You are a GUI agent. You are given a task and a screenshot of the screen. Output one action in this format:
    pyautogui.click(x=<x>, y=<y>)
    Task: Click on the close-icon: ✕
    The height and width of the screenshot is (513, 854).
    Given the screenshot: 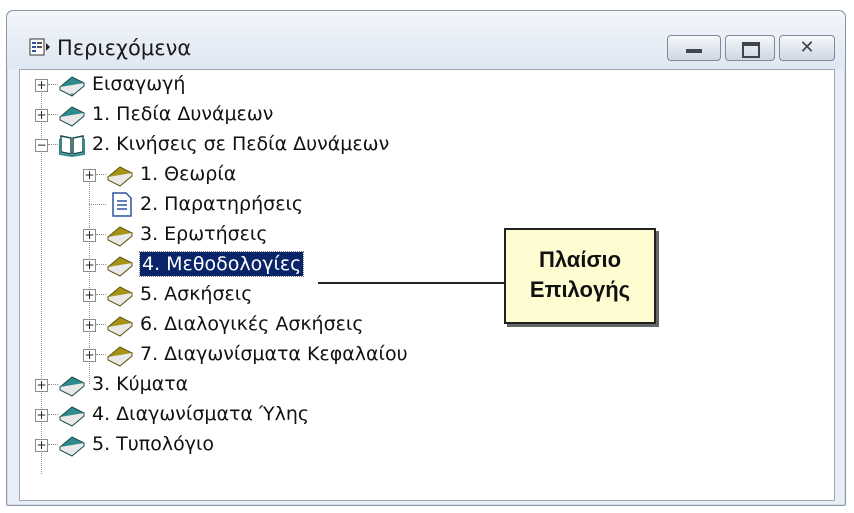 What is the action you would take?
    pyautogui.click(x=807, y=47)
    